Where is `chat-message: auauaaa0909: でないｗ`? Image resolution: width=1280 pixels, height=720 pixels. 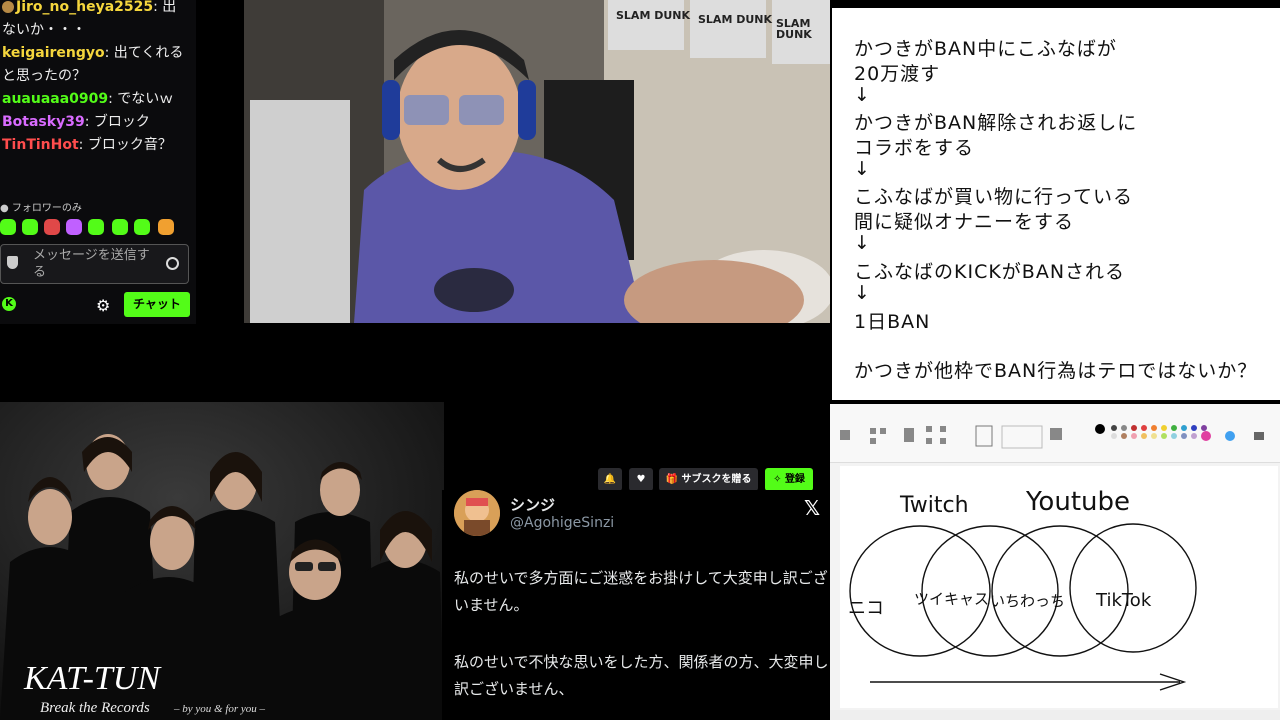 chat-message: auauaaa0909: でないｗ is located at coordinates (98, 99).